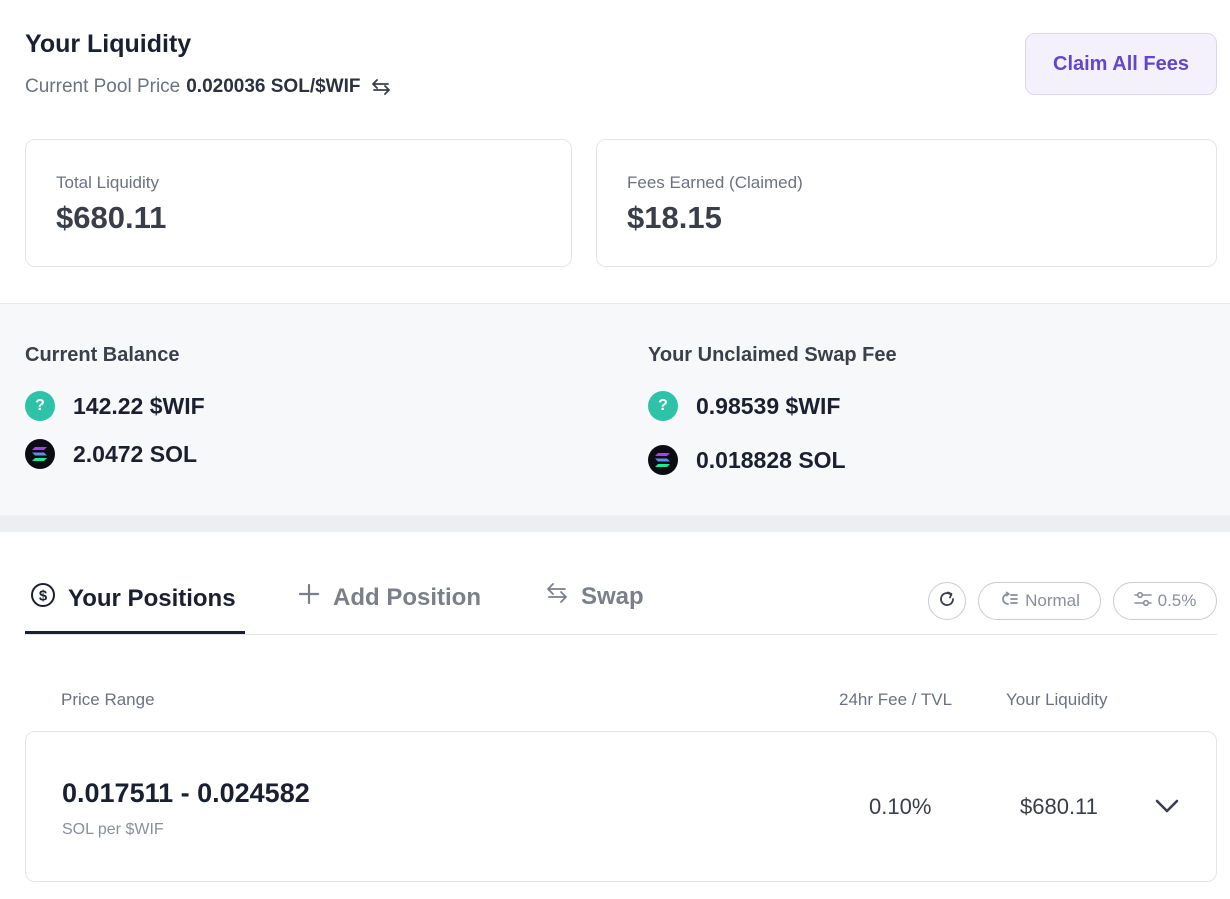  What do you see at coordinates (113, 829) in the screenshot?
I see `position-price-unit: SOL per $WIF` at bounding box center [113, 829].